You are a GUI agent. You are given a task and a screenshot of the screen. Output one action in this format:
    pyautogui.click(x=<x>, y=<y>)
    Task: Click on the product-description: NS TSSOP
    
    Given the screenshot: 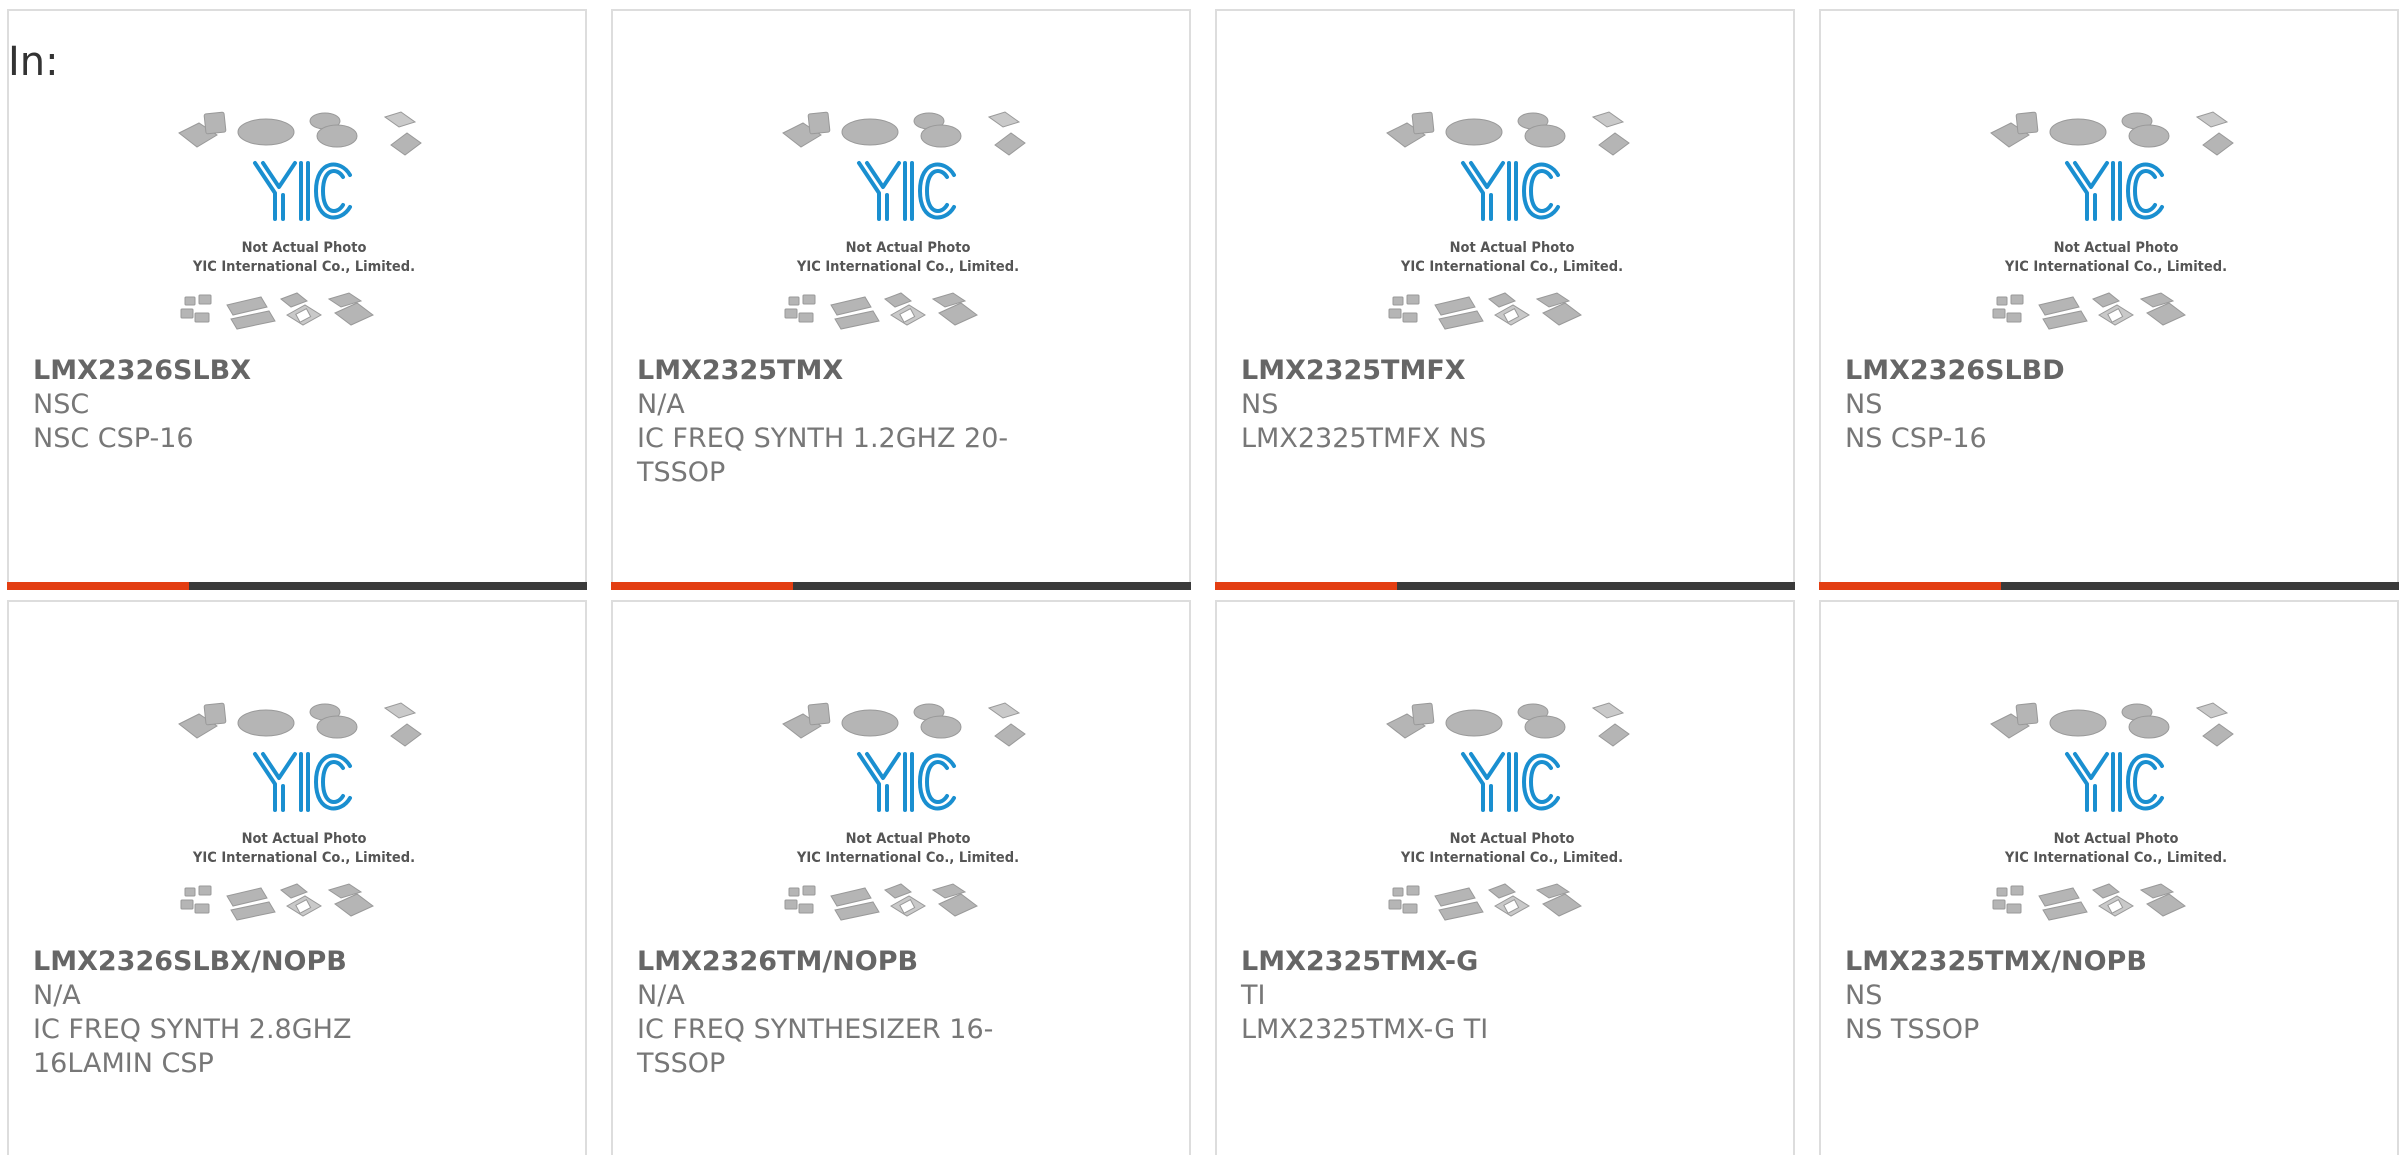 What is the action you would take?
    pyautogui.click(x=1912, y=1029)
    